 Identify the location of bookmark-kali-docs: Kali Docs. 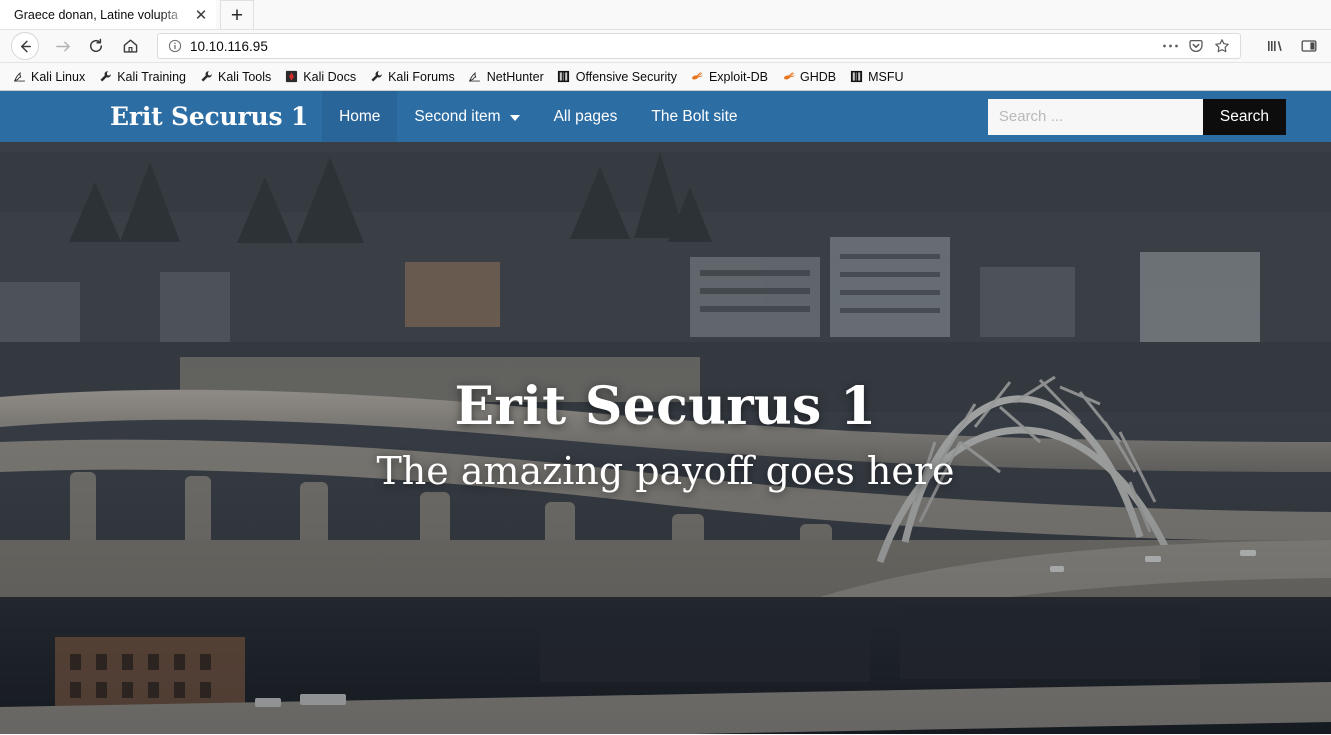
(320, 77).